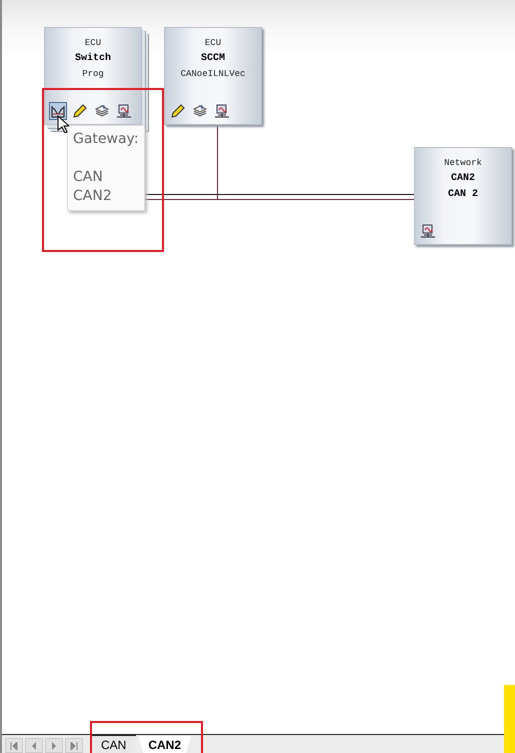 This screenshot has height=753, width=515. I want to click on ecu-node: ECU SCCM CANoeILNLVec, so click(213, 76).